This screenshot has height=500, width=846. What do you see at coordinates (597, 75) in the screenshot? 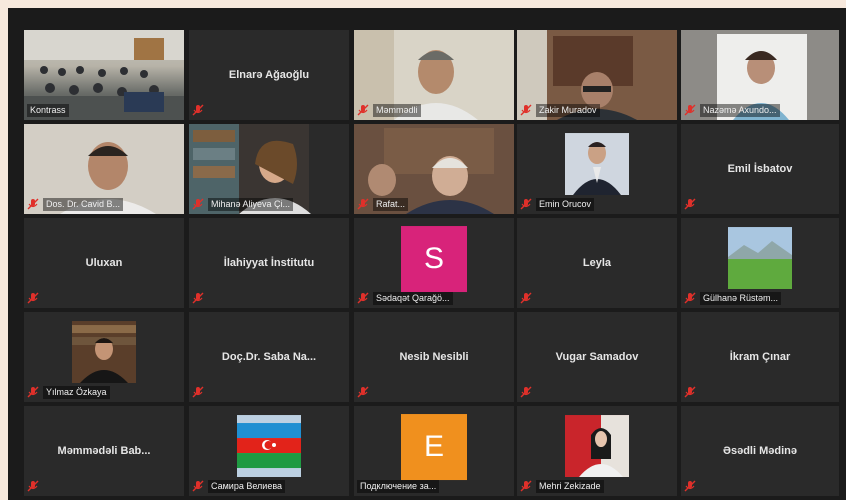
I see `participant-tile: Zakir Muradov` at bounding box center [597, 75].